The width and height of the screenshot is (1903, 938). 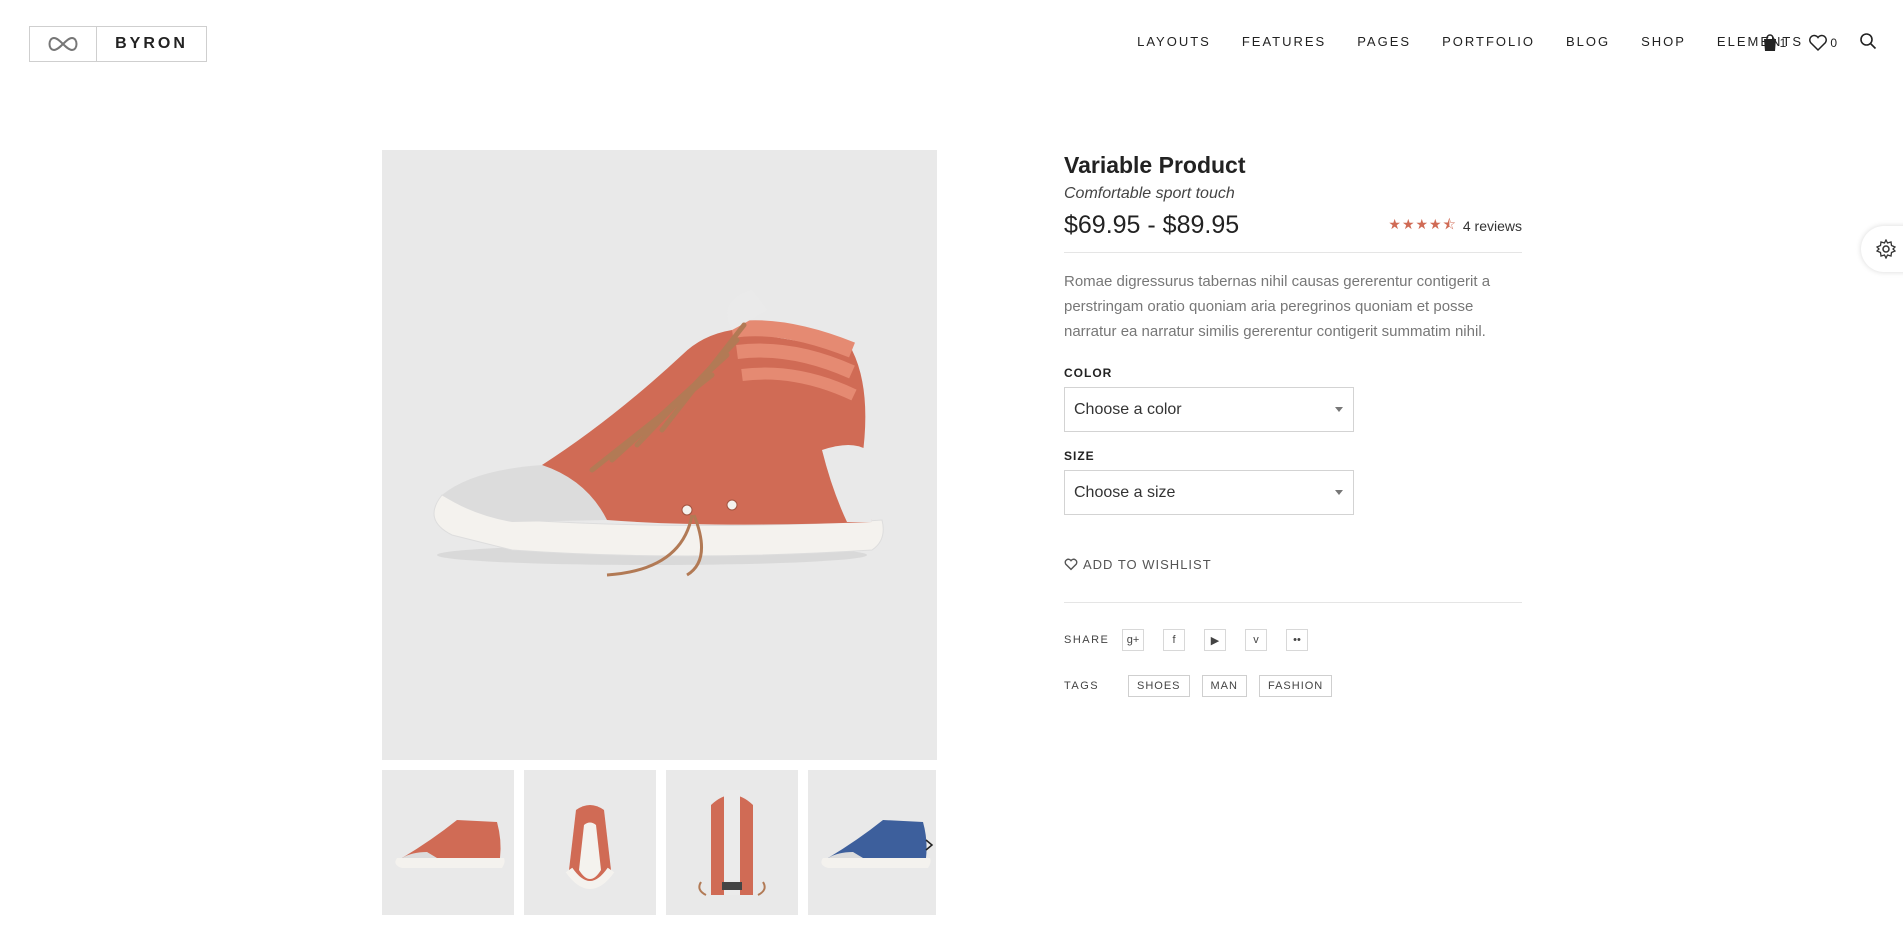 What do you see at coordinates (1133, 640) in the screenshot?
I see `google-plus-icon: g+` at bounding box center [1133, 640].